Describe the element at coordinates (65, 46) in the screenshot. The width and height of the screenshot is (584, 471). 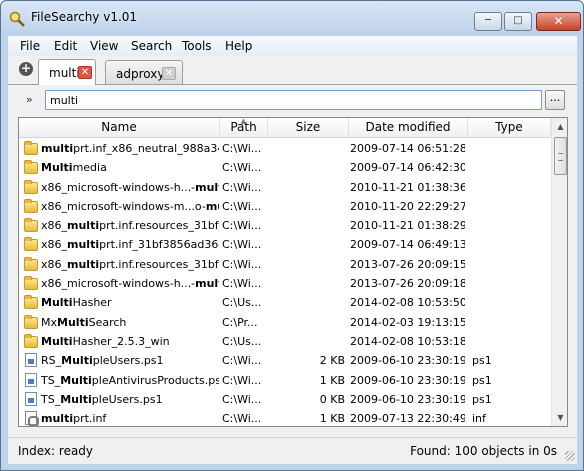
I see `menu-edit: Edit` at that location.